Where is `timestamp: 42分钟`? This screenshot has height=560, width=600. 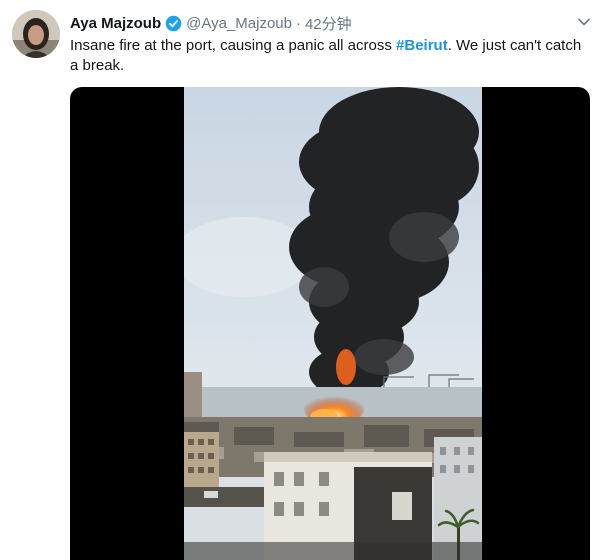
timestamp: 42分钟 is located at coordinates (328, 23).